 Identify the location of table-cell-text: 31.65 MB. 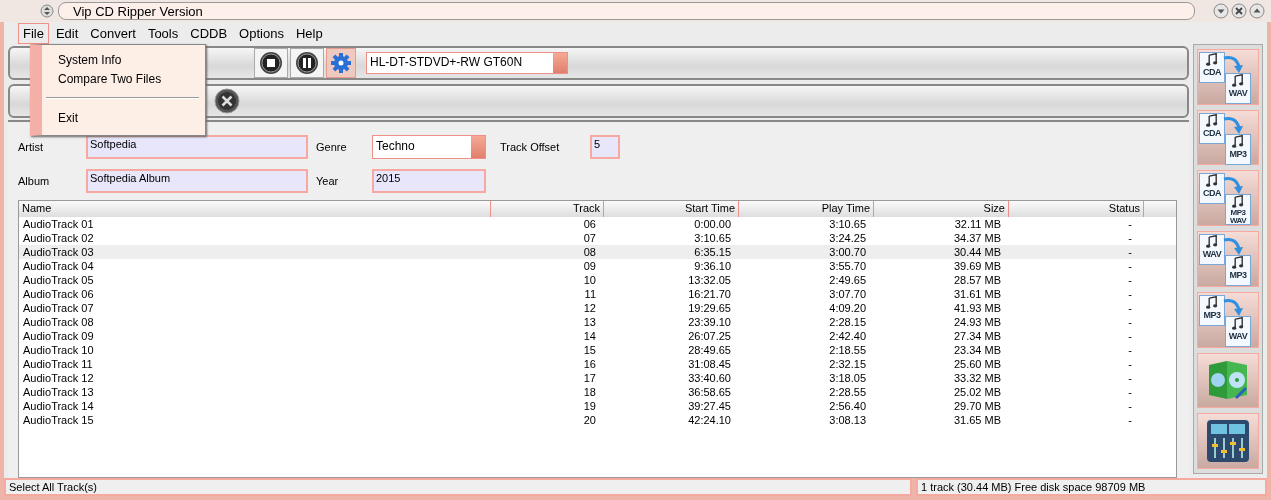
(977, 420).